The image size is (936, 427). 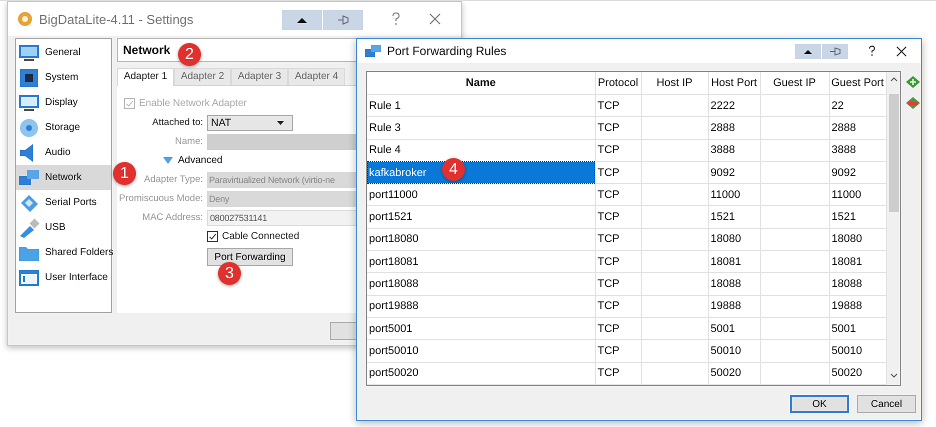 I want to click on triangle-icon, so click(x=168, y=160).